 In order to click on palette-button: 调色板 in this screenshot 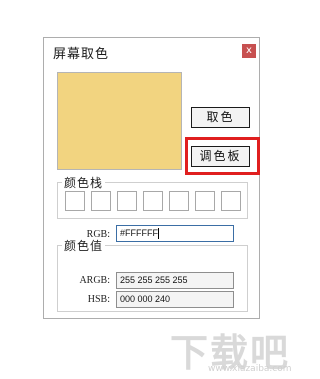, I will do `click(220, 156)`.